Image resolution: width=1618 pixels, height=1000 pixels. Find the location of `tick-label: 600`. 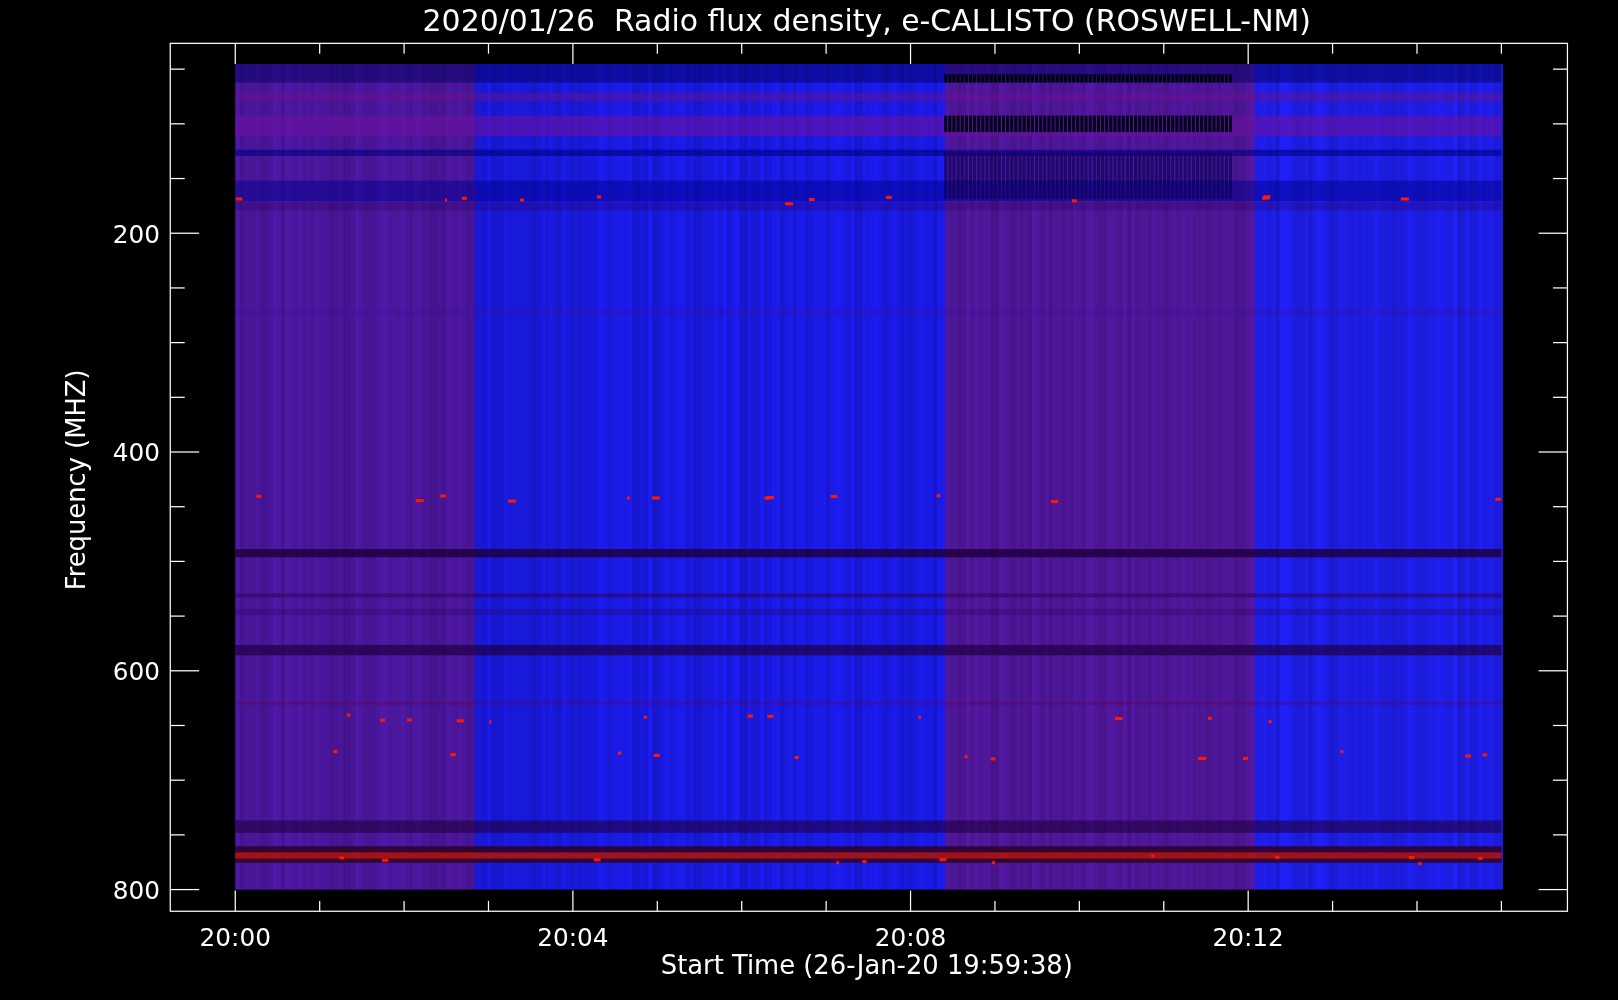

tick-label: 600 is located at coordinates (136, 672).